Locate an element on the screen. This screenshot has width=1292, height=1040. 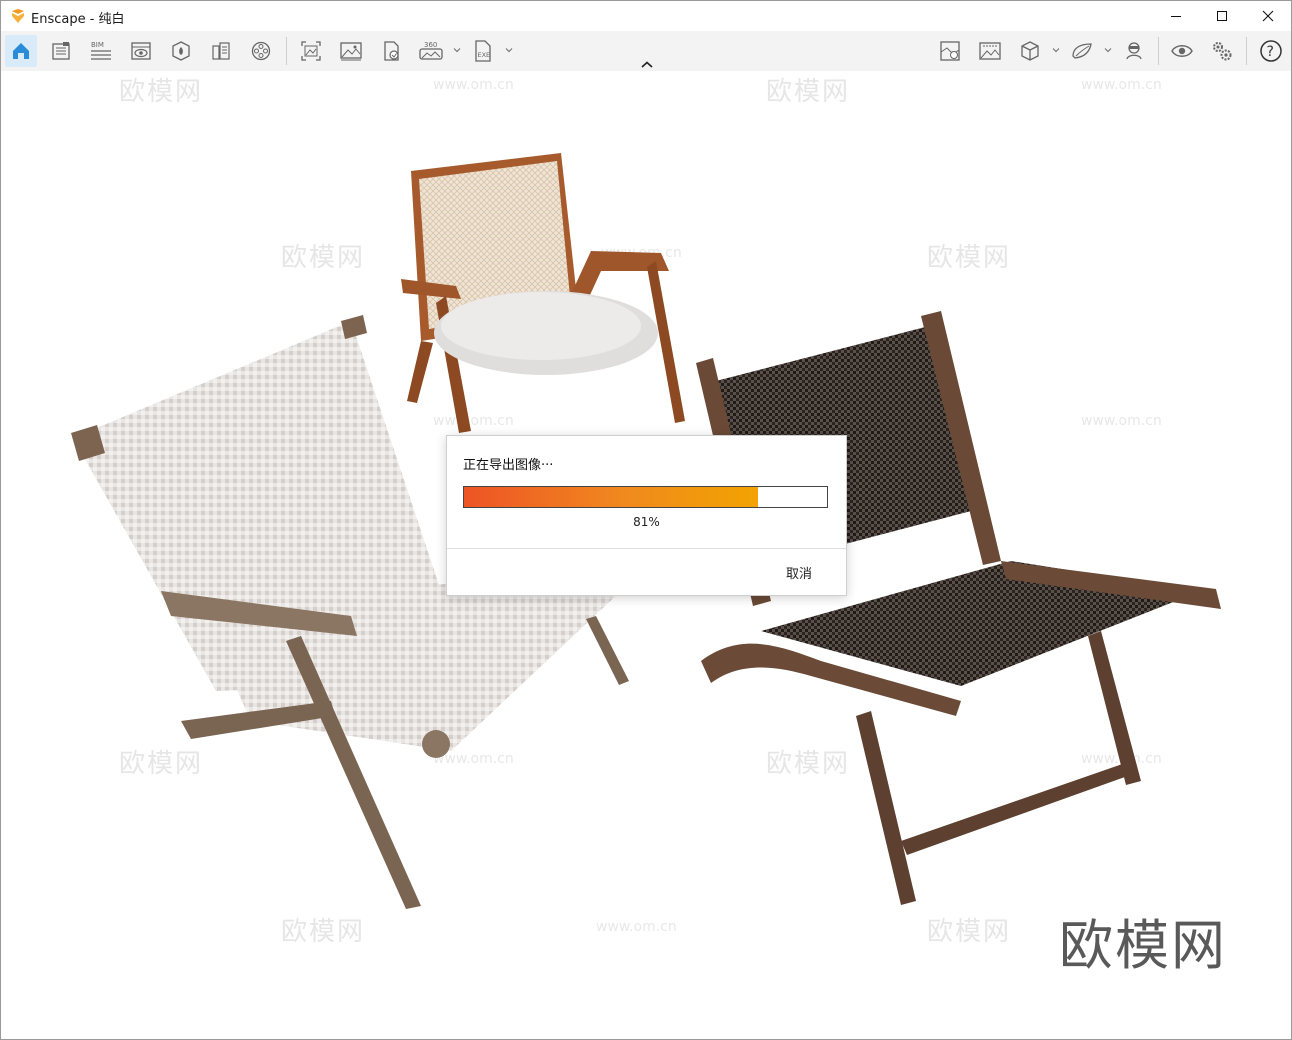
help-icon: ? is located at coordinates (1271, 51).